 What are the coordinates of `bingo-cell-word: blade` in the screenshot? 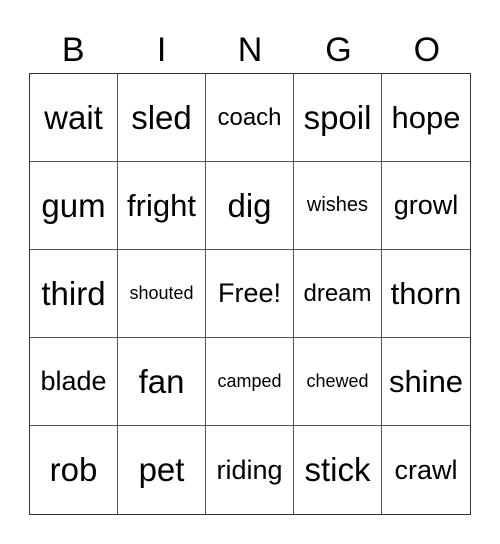 It's located at (73, 381).